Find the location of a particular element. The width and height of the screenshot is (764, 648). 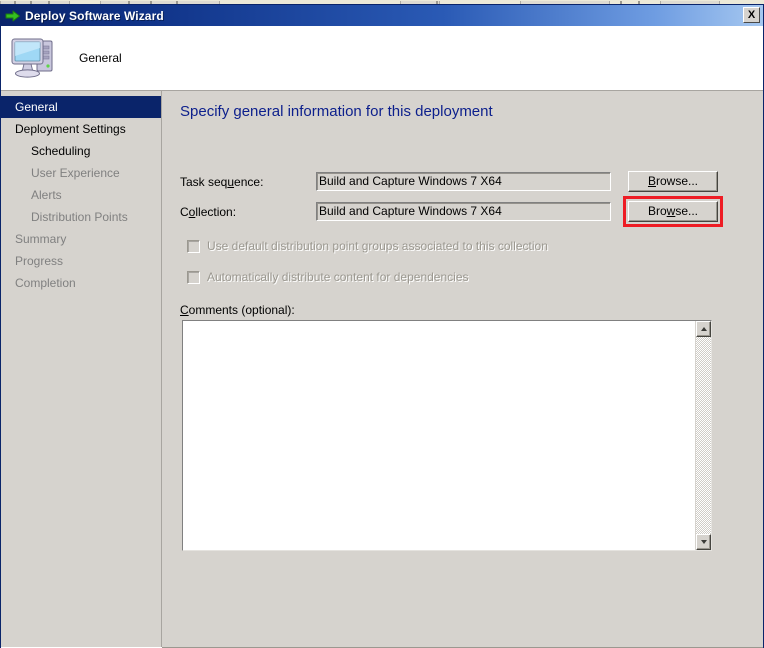

sidebar-item-alerts: Alerts is located at coordinates (81, 195).